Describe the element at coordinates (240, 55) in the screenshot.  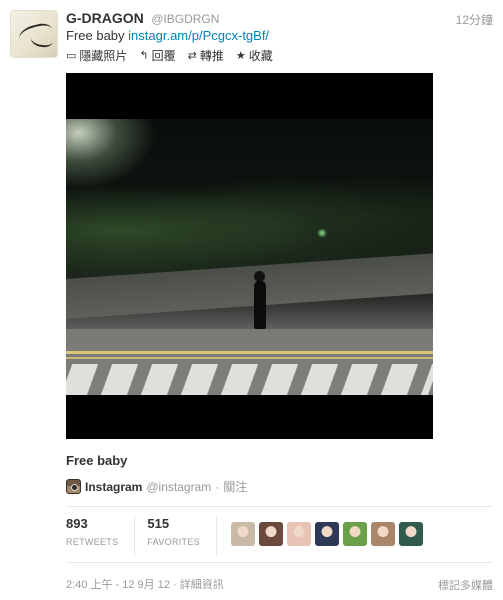
I see `star-icon: ★` at that location.